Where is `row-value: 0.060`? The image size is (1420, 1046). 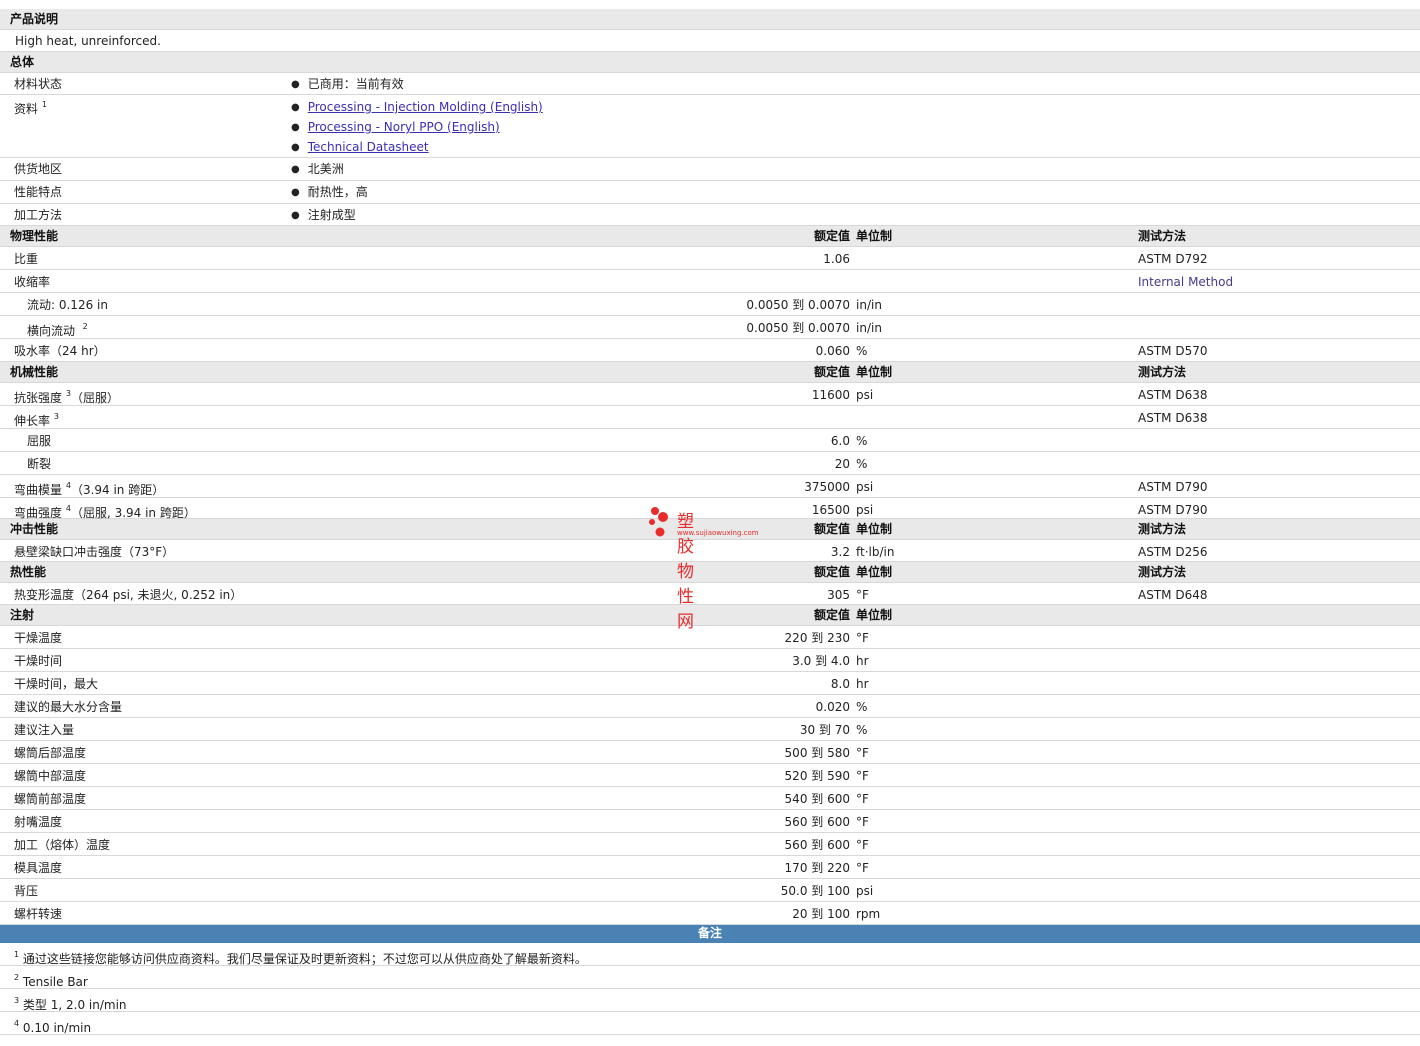
row-value: 0.060 is located at coordinates (832, 351).